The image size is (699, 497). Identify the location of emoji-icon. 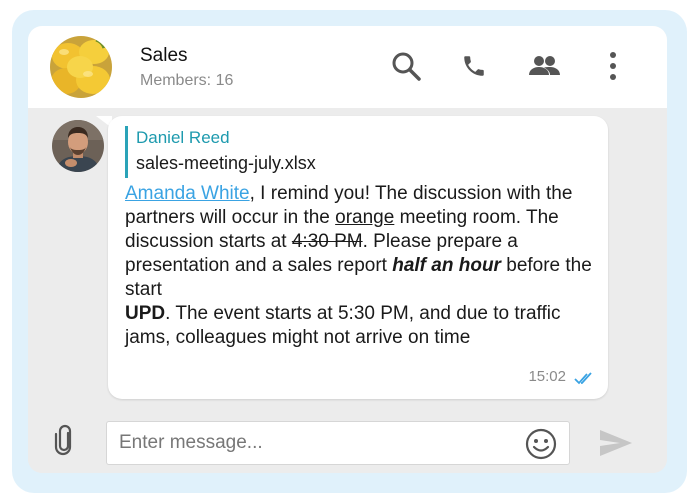
(541, 444).